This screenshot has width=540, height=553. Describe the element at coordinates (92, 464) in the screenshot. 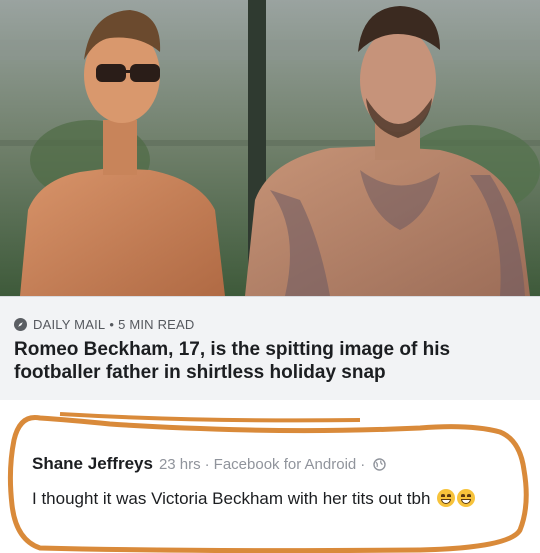

I see `comment-author: Shane Jeffreys` at that location.